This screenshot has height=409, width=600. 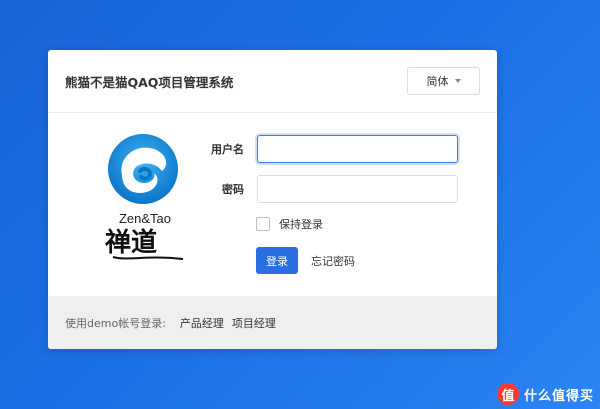 I want to click on password-label: 密码, so click(x=233, y=189).